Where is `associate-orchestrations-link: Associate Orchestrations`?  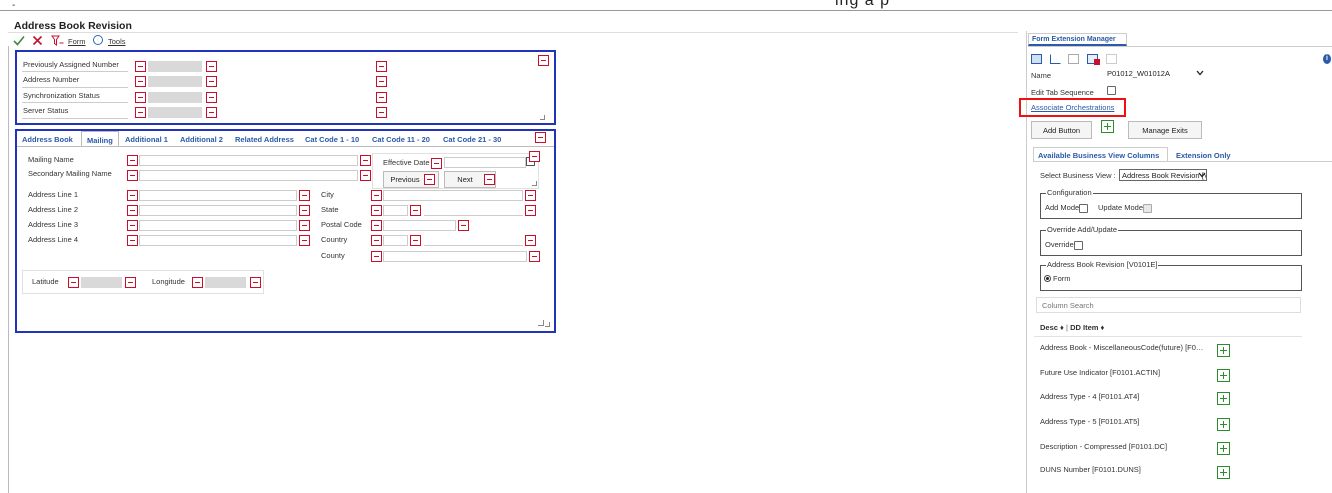 associate-orchestrations-link: Associate Orchestrations is located at coordinates (1072, 107).